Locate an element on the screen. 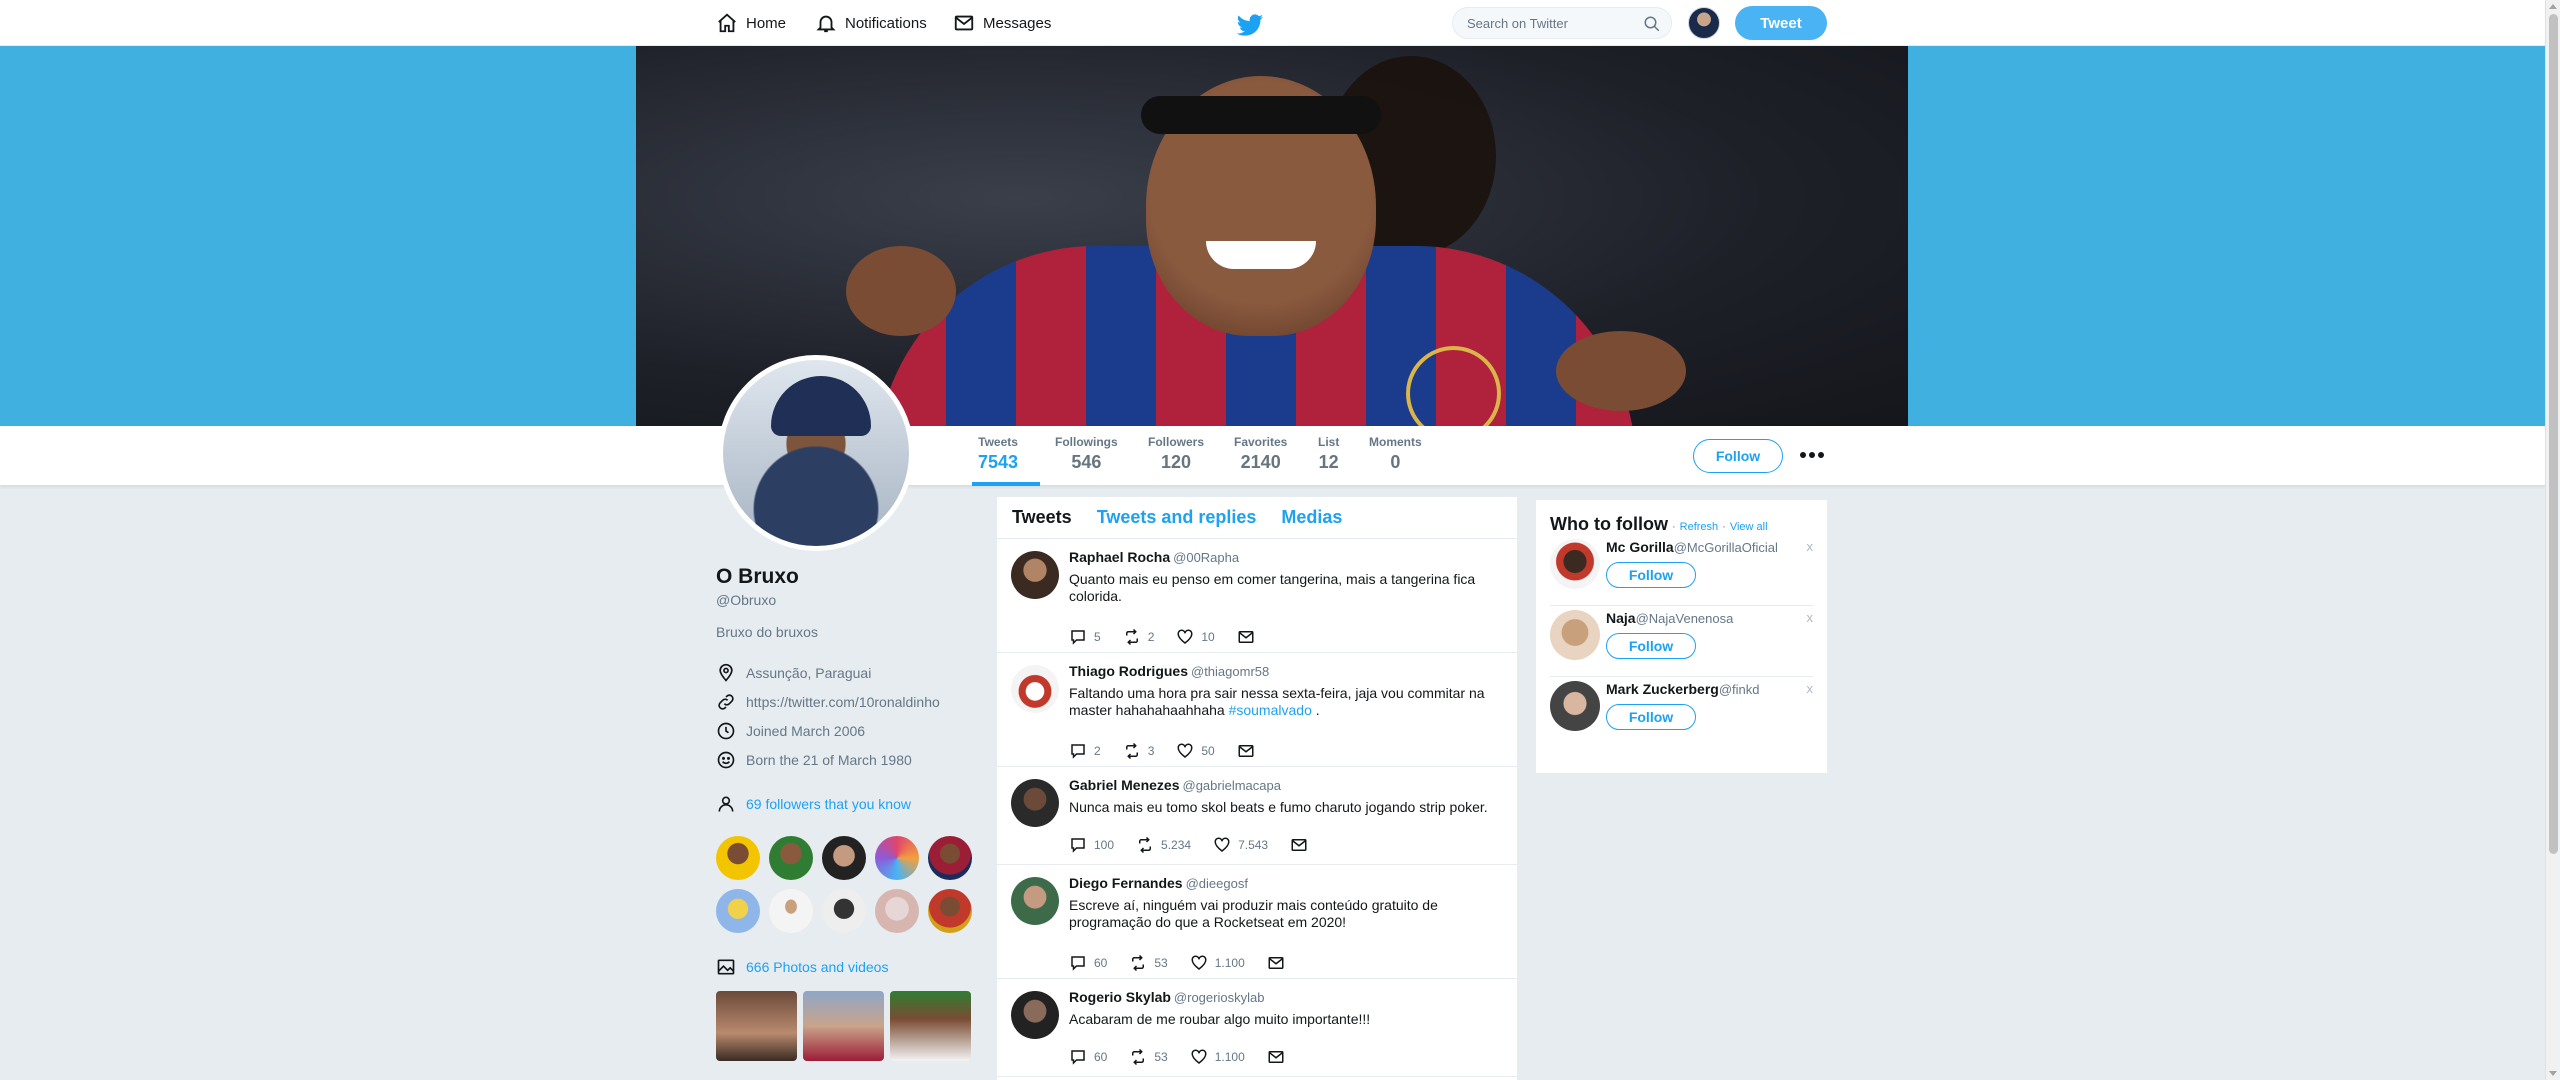 The height and width of the screenshot is (1080, 2560). tweet-author-handle: @rogerioskylab is located at coordinates (1219, 997).